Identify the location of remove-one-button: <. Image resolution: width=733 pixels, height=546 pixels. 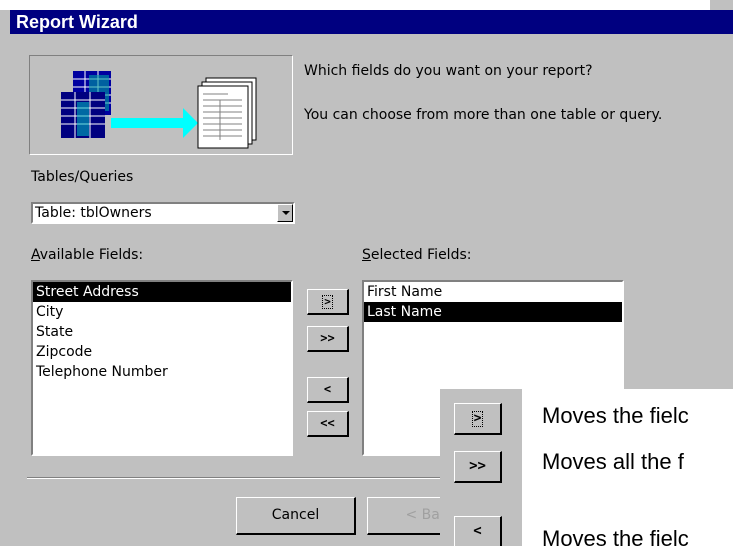
(328, 390).